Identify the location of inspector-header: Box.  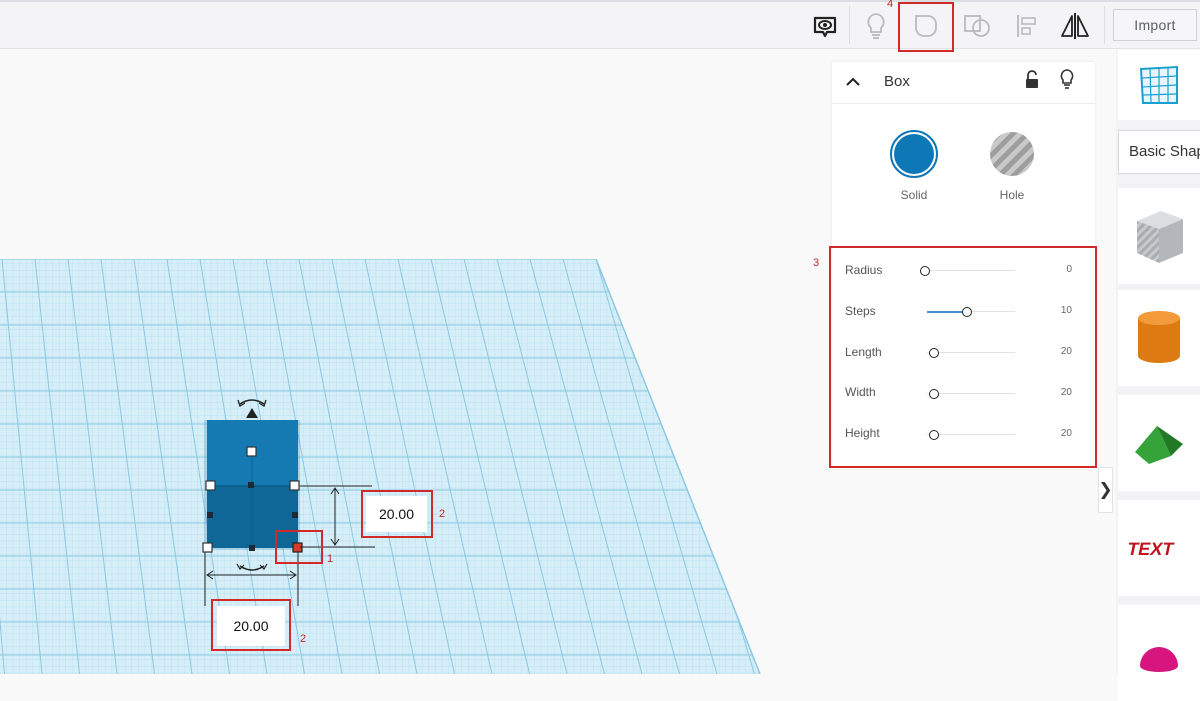
(963, 83).